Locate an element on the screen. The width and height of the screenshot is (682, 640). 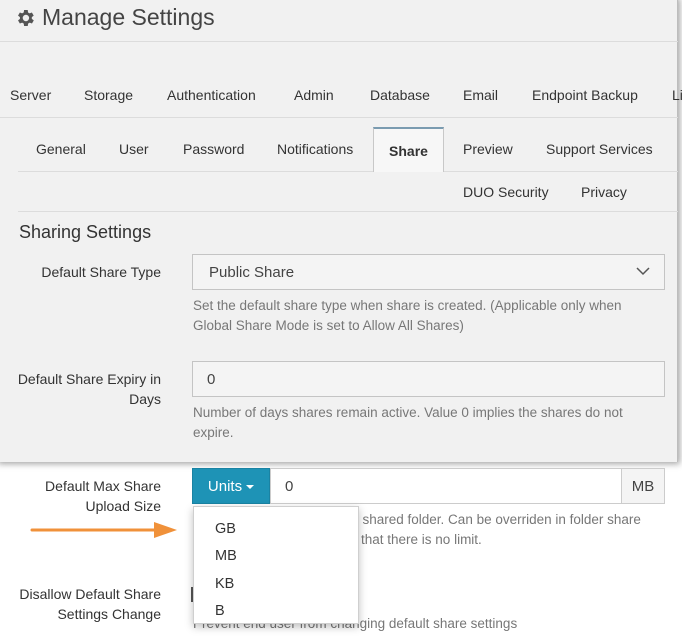
size-unit-addon: MB is located at coordinates (643, 486).